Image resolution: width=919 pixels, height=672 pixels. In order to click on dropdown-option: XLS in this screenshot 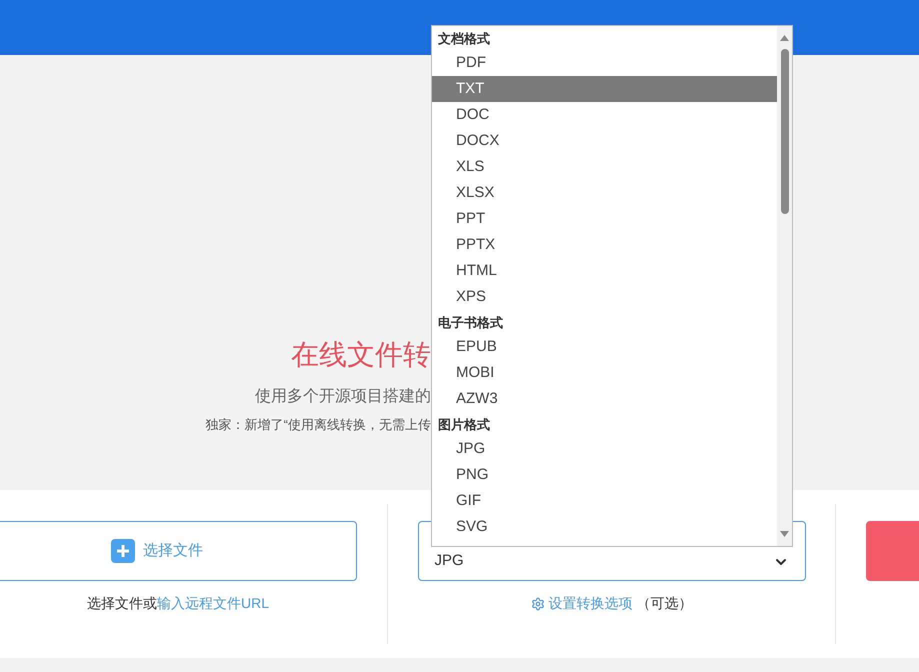, I will do `click(604, 167)`.